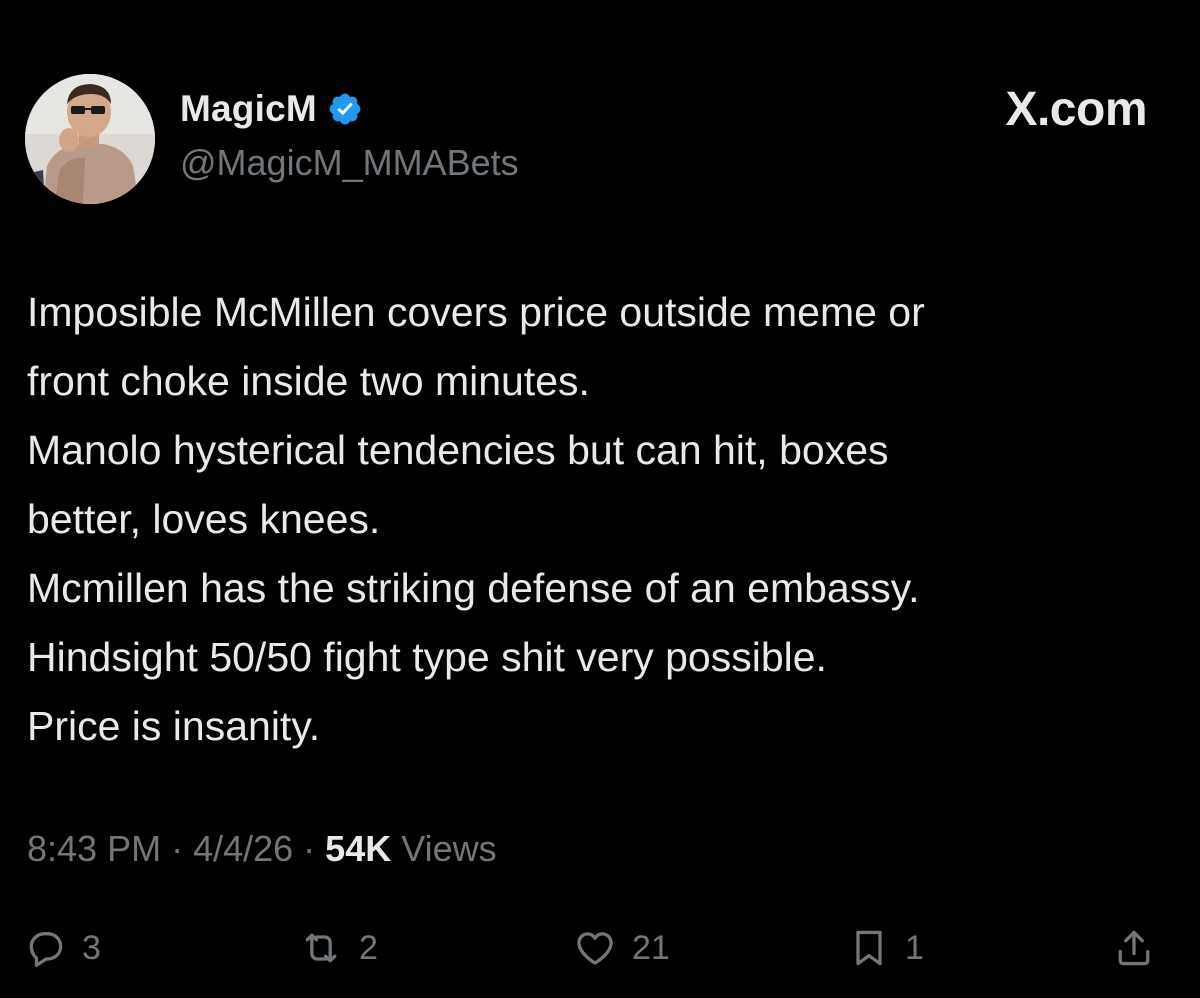  Describe the element at coordinates (337, 948) in the screenshot. I see `retweet-button: 2` at that location.